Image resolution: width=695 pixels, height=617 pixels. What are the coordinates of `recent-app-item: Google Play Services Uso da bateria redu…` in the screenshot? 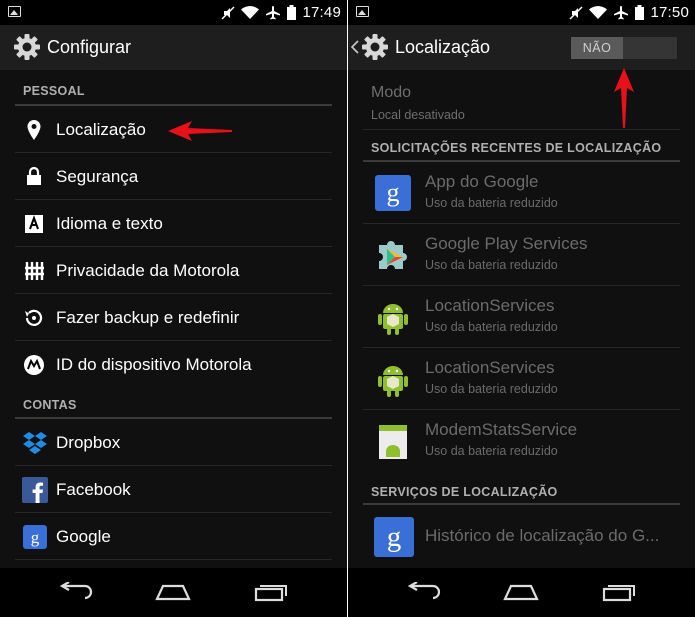 It's located at (521, 255).